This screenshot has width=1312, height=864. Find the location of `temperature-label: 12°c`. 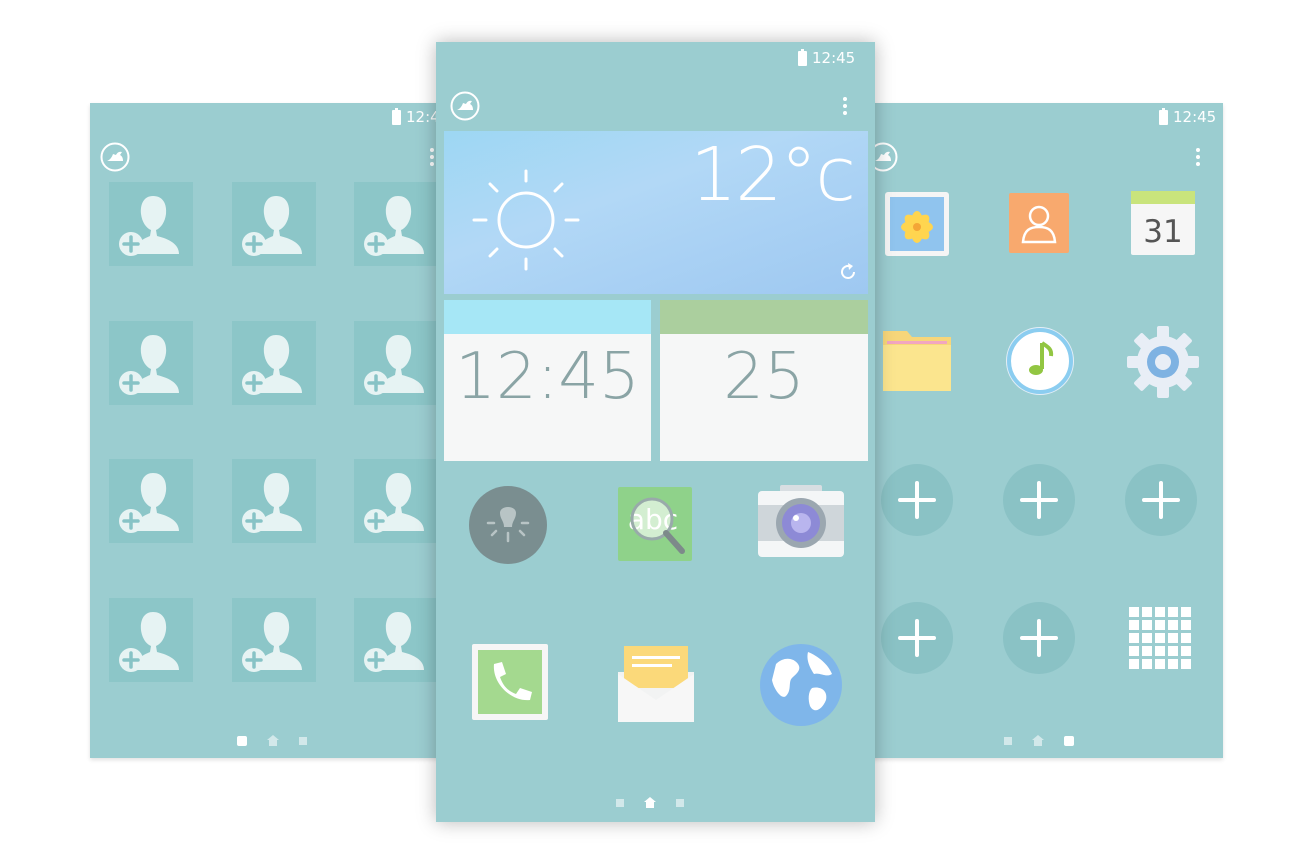

temperature-label: 12°c is located at coordinates (773, 175).